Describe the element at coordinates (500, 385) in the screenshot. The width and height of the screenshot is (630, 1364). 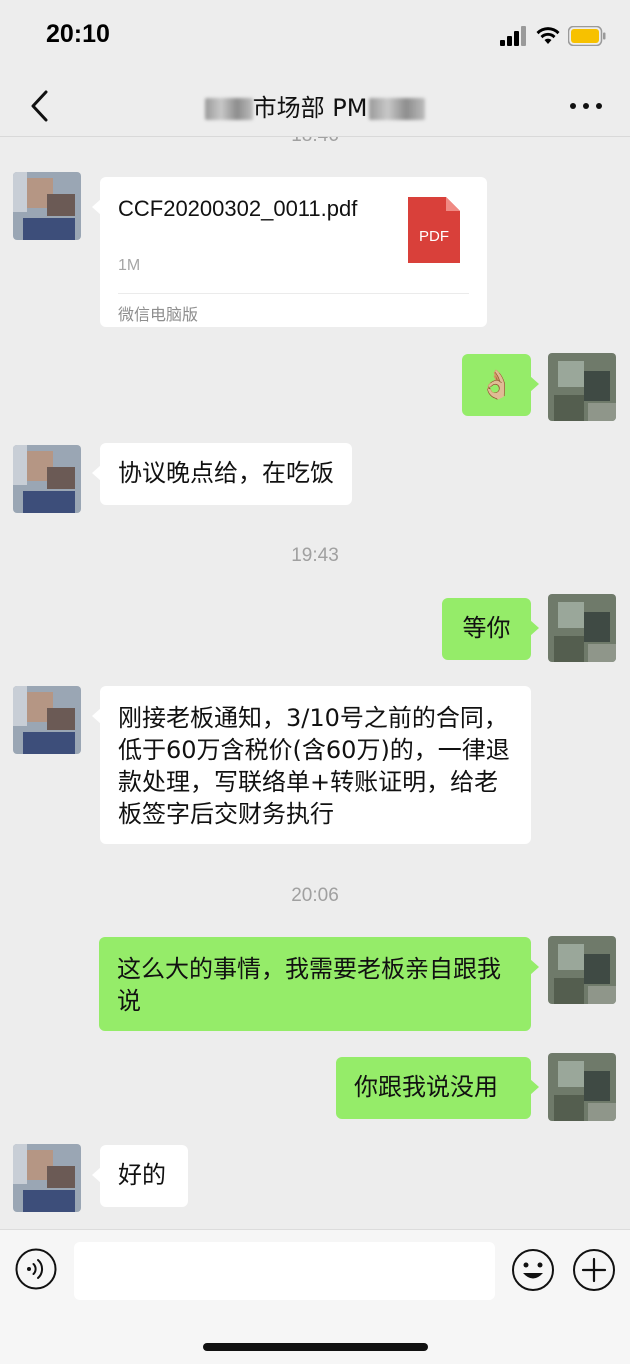
I see `message-bubble-outgoing: 👌🏼` at that location.